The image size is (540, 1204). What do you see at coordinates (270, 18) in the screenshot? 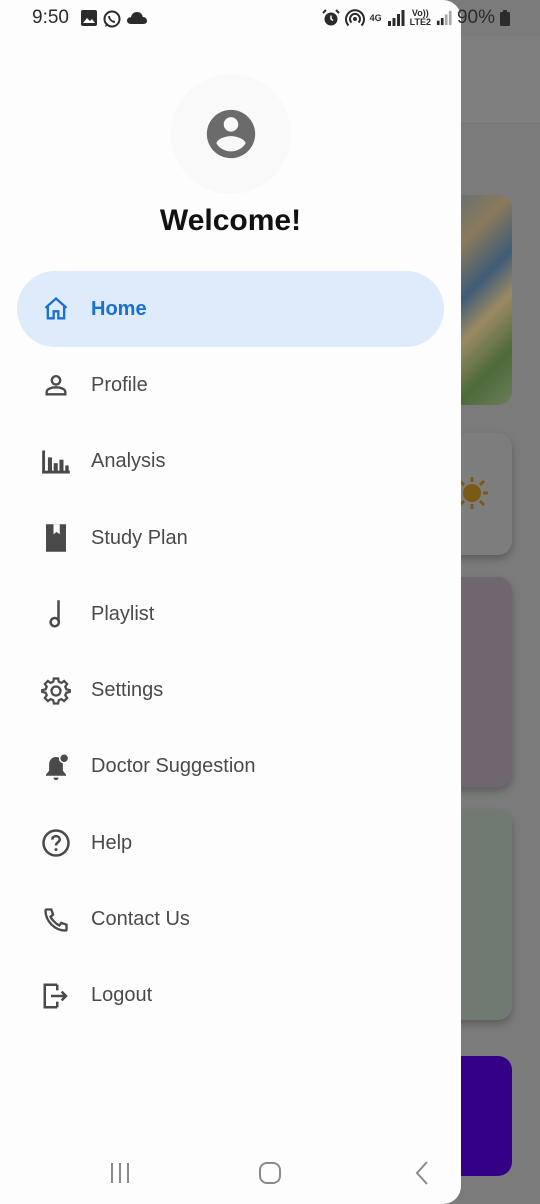
I see `status-bar: 9:50 4G Vo)) LTE2 90%` at bounding box center [270, 18].